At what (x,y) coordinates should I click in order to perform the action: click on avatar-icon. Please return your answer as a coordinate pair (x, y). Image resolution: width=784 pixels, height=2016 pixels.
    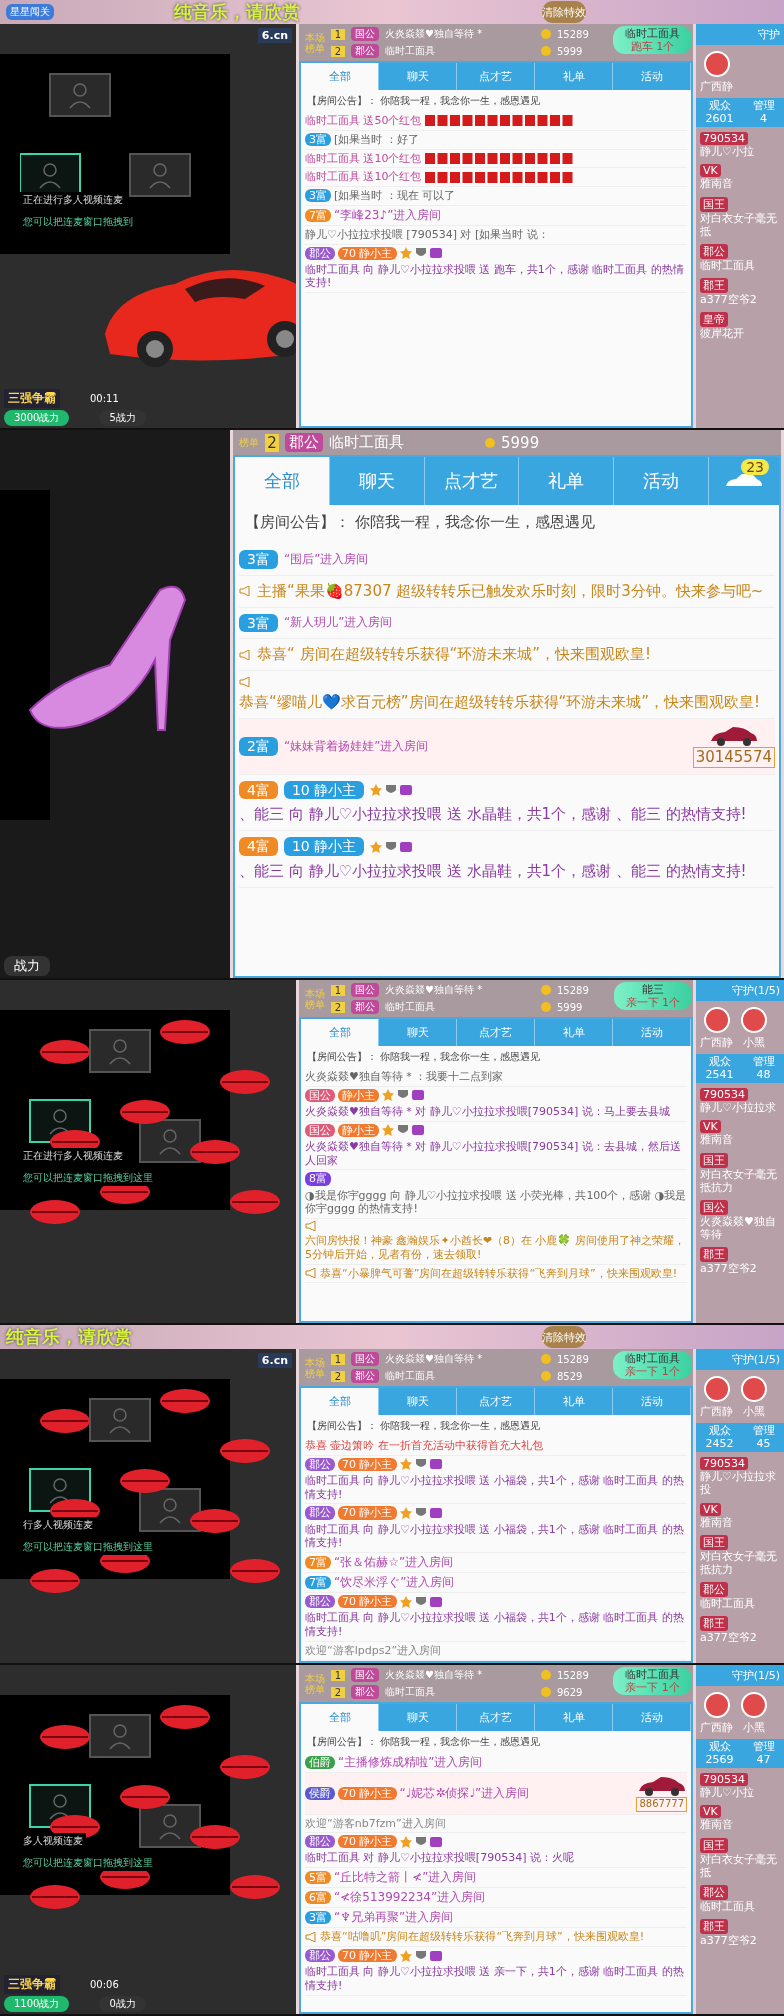
    Looking at the image, I should click on (716, 64).